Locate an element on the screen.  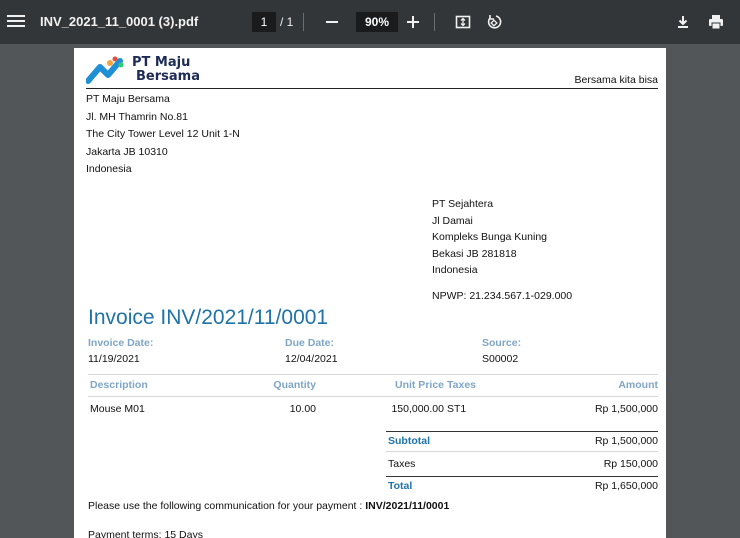
cell-amount: Rp 1,500,000 is located at coordinates (626, 409).